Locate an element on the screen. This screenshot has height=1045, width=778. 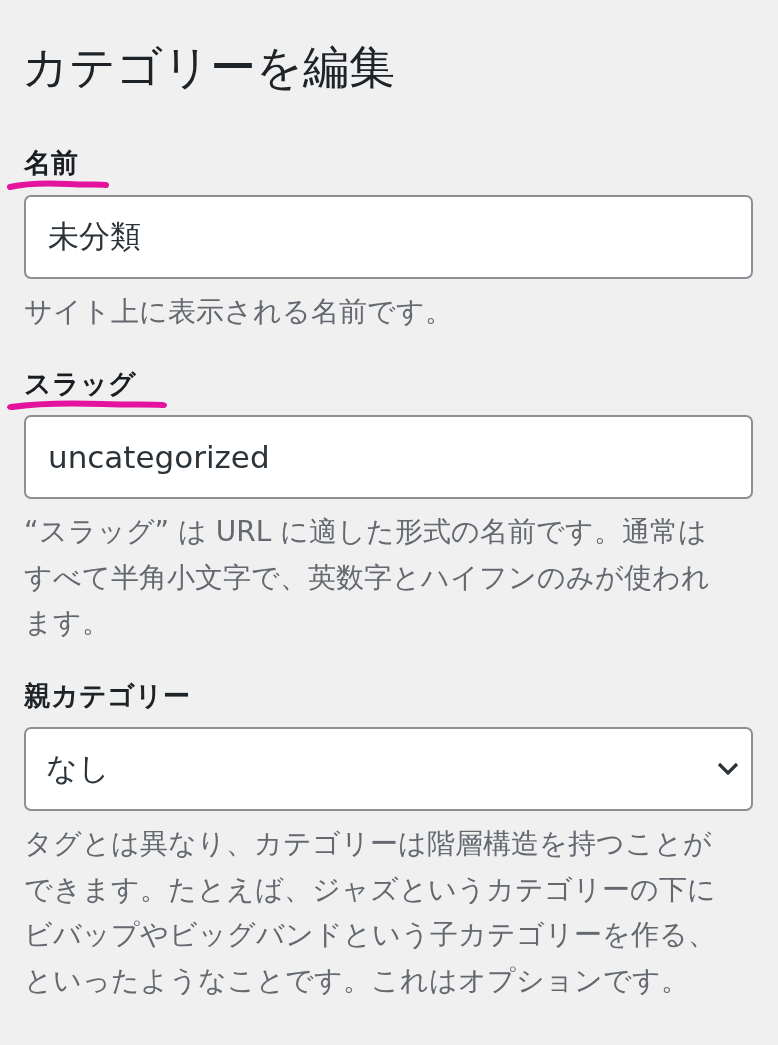
help-text: サイト上に表示される名前です。 is located at coordinates (239, 311).